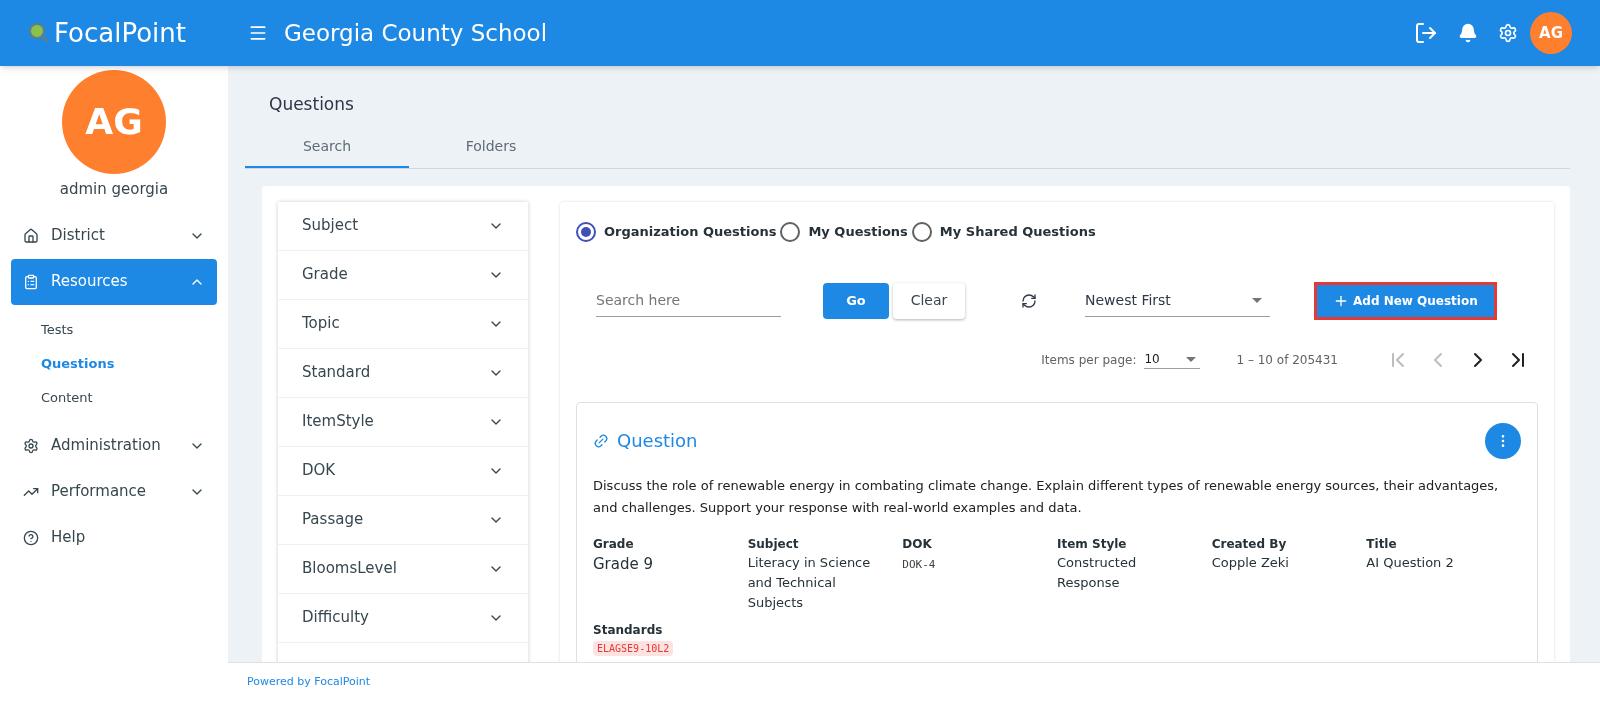  Describe the element at coordinates (1097, 572) in the screenshot. I see `field-value: Constructed Response` at that location.